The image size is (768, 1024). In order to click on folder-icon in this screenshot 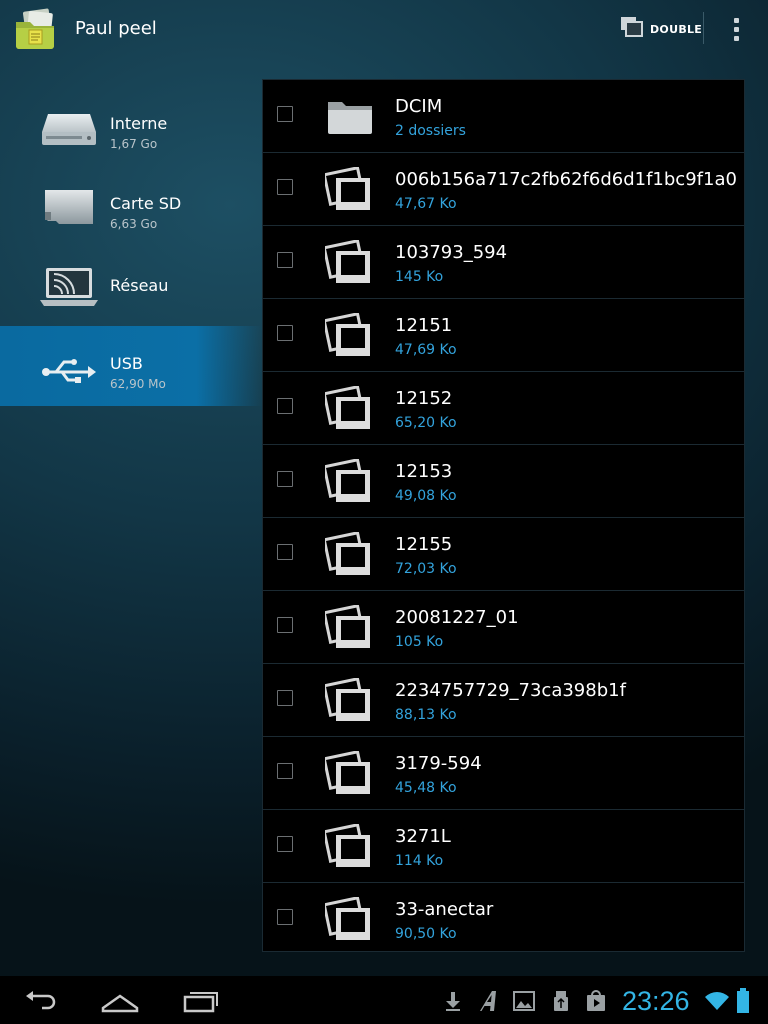, I will do `click(350, 117)`.